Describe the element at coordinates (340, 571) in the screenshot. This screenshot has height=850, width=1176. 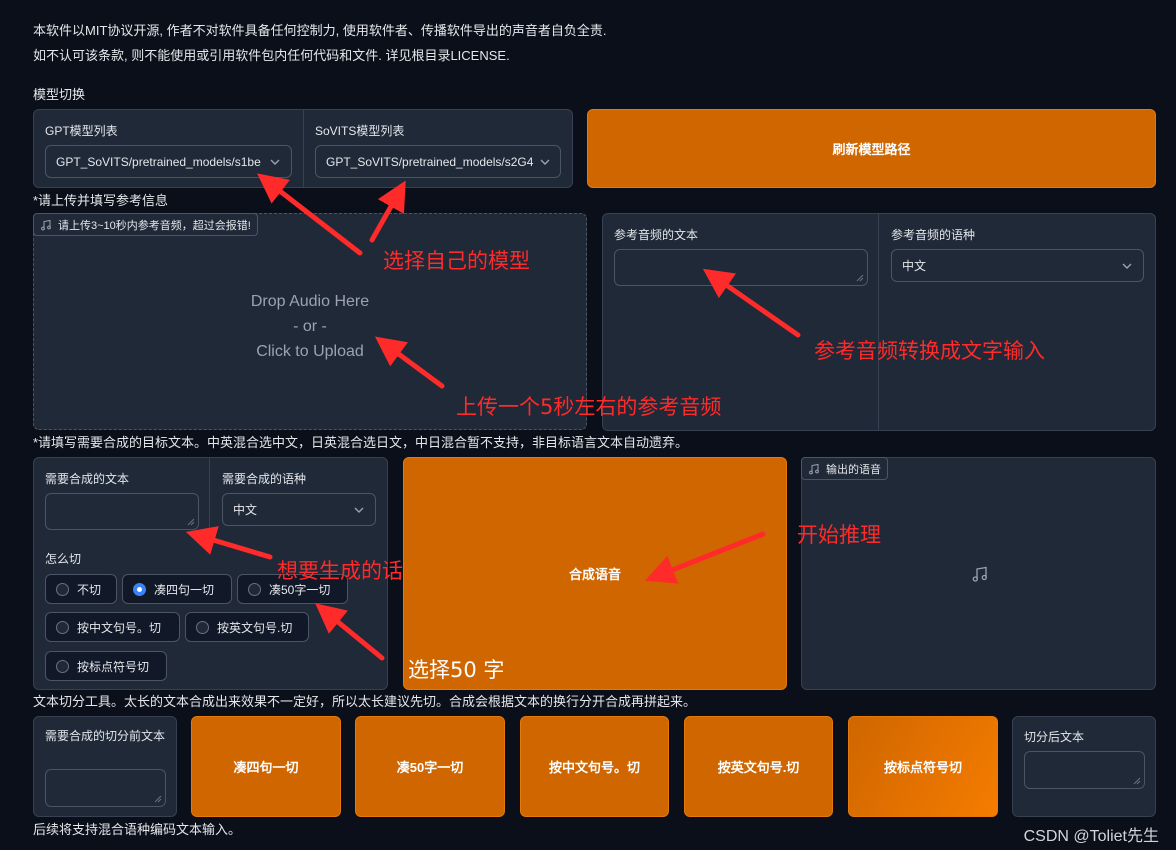
I see `annotation-target-text: 想要生成的话` at that location.